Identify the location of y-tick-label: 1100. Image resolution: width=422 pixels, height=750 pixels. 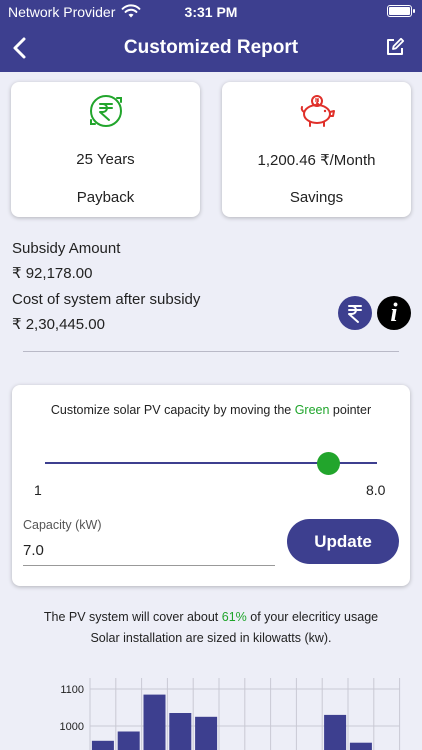
(72, 690).